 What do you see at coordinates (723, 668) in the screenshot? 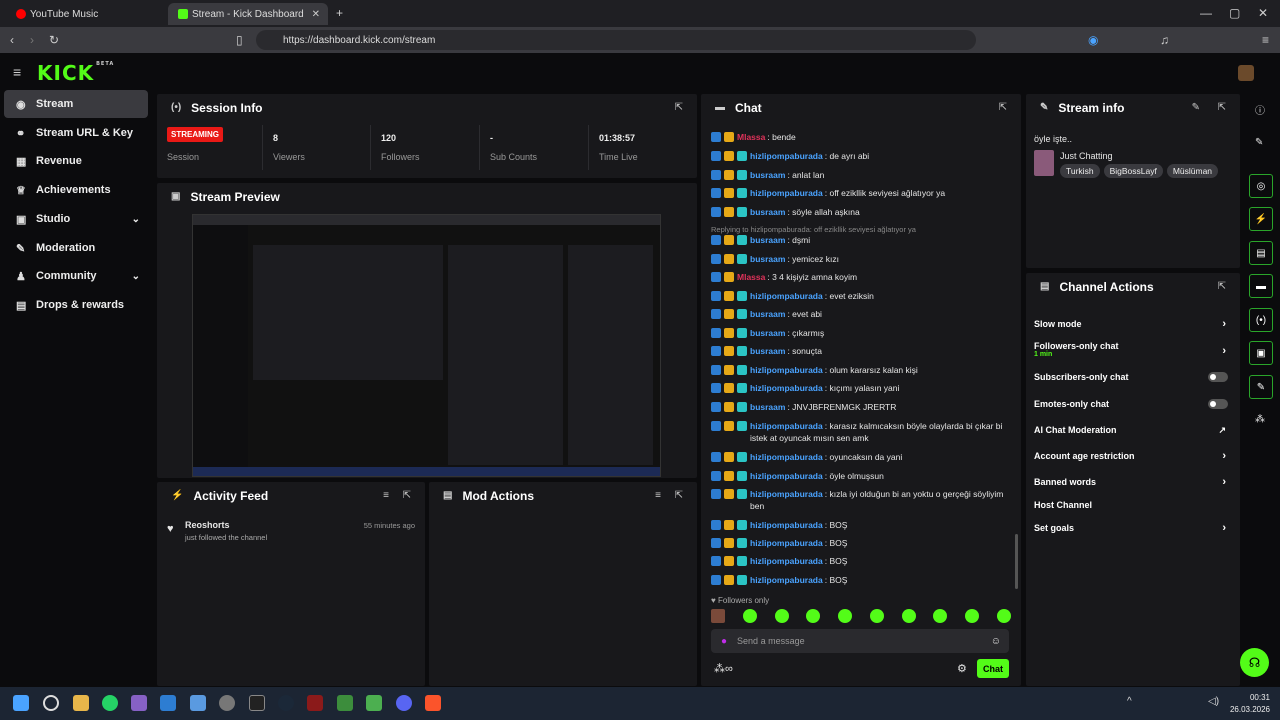
I see `chat-settings-icon: ⁂∞` at bounding box center [723, 668].